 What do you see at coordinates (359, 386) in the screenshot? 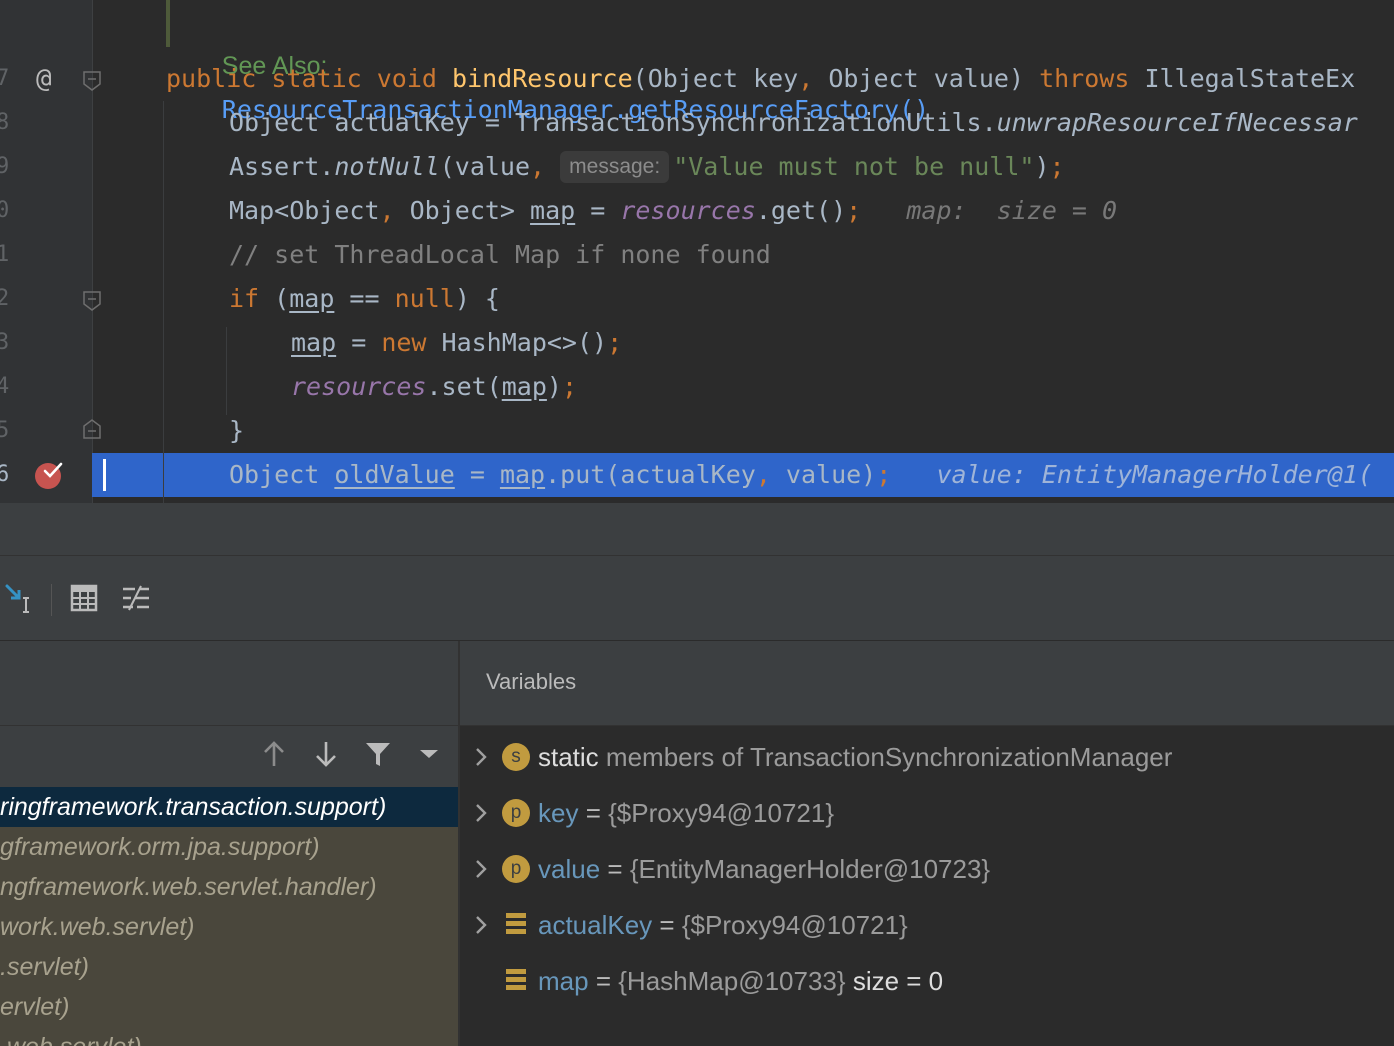
I see `field: resources` at bounding box center [359, 386].